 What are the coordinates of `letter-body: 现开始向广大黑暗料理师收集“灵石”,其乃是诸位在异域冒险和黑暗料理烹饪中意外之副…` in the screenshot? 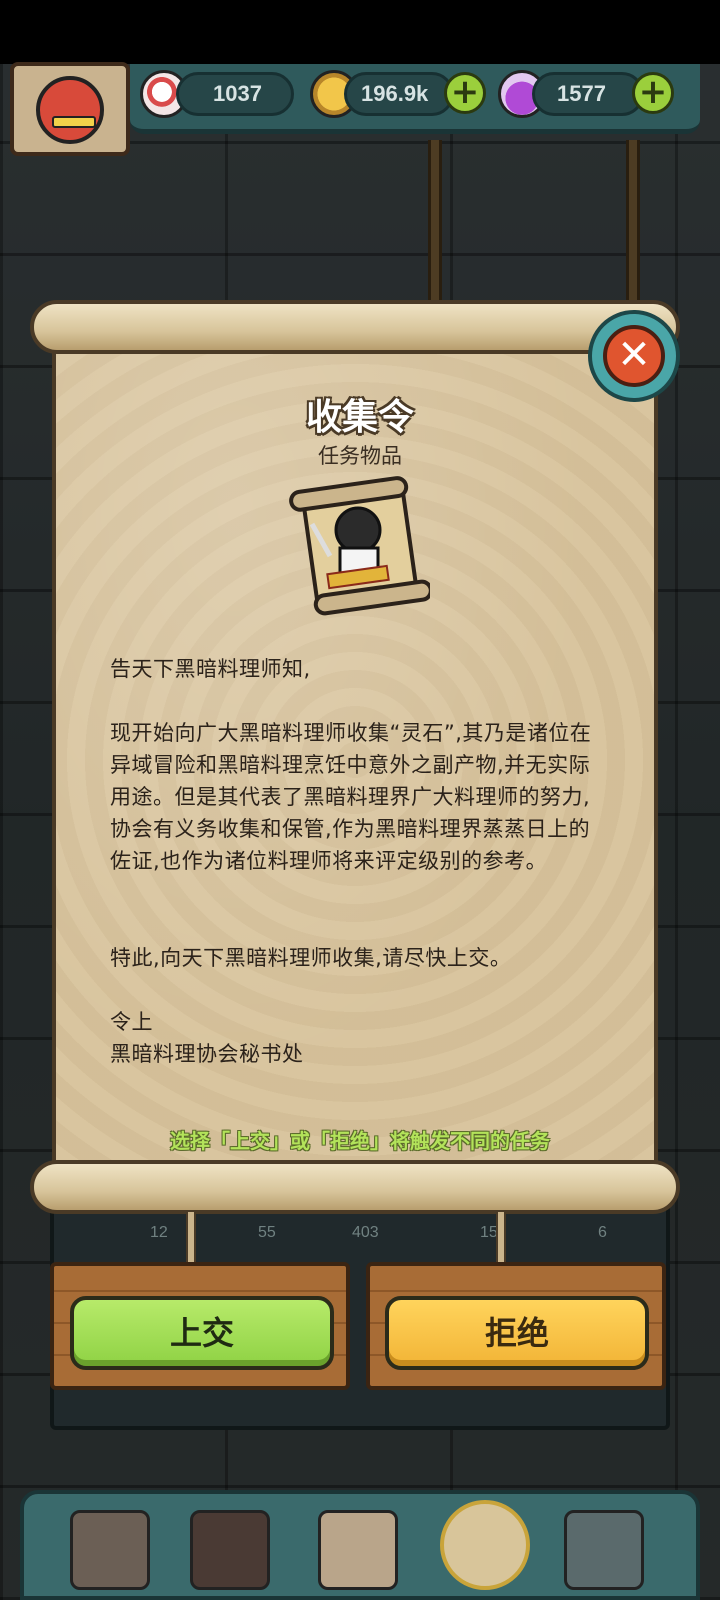 It's located at (351, 797).